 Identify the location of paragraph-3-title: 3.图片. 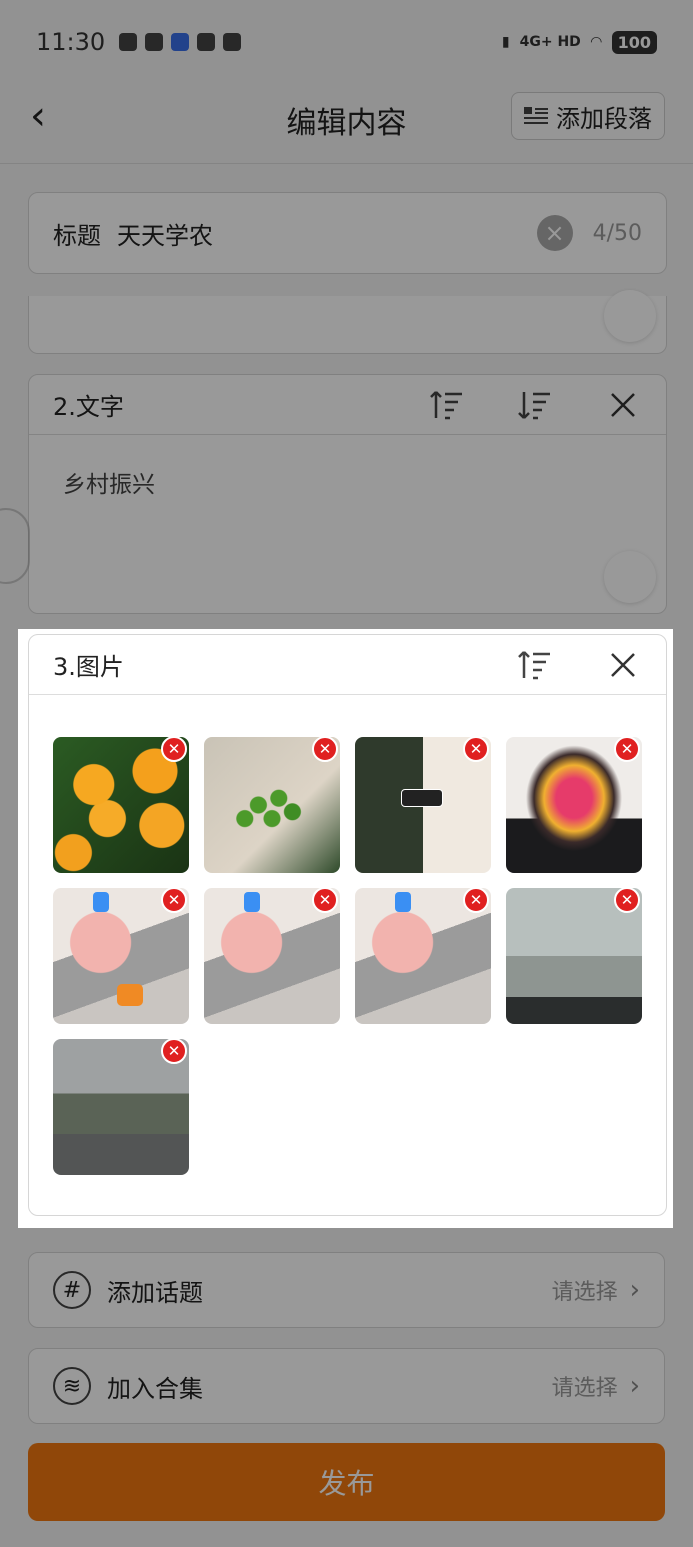
(88, 667).